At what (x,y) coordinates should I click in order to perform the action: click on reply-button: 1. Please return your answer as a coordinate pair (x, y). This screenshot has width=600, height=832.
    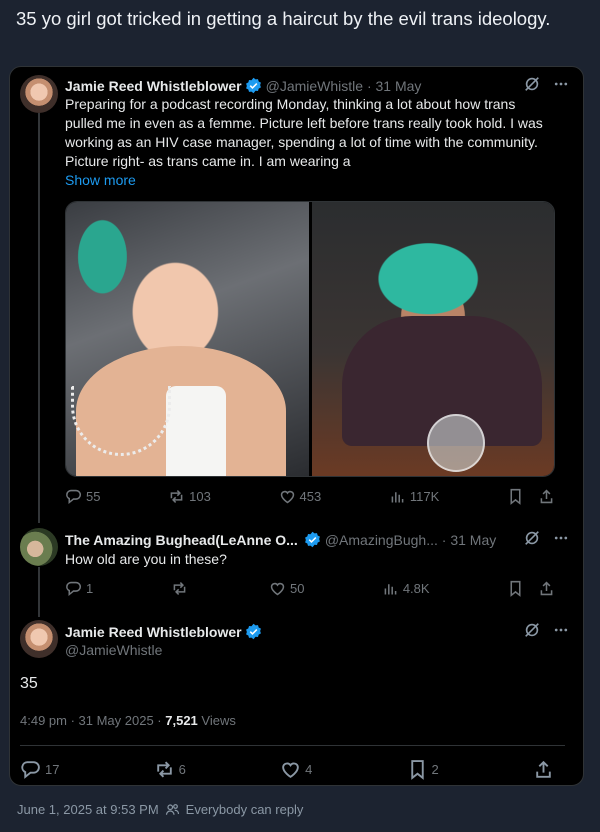
    Looking at the image, I should click on (79, 588).